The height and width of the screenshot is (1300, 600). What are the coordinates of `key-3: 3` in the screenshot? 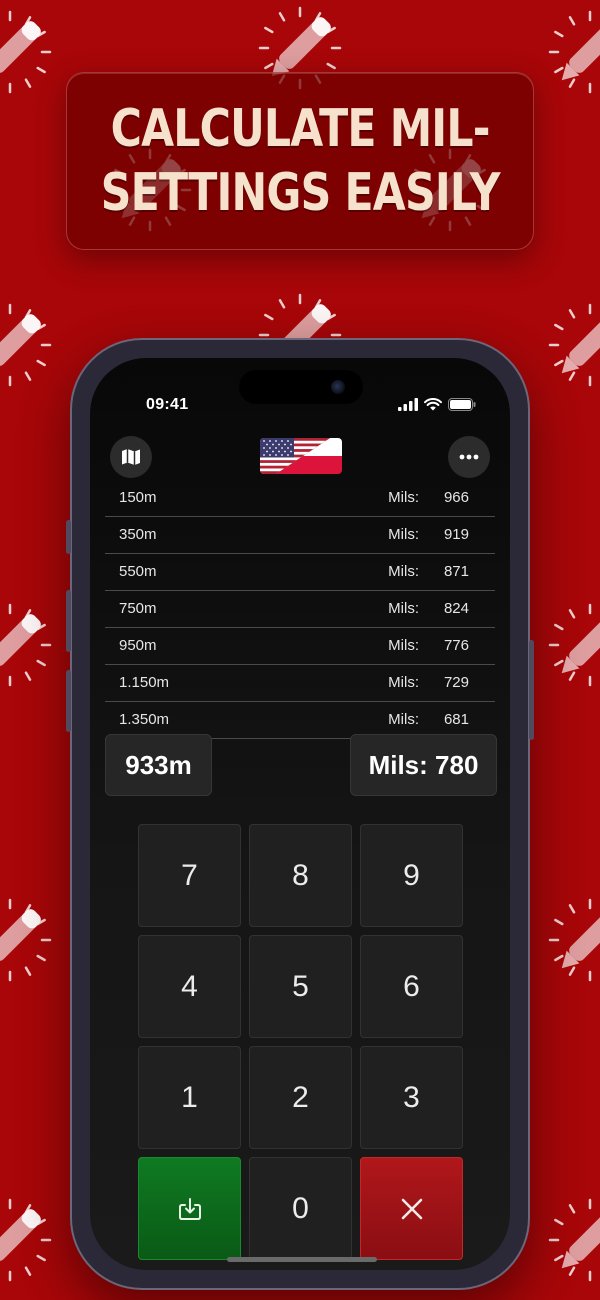 It's located at (411, 1097).